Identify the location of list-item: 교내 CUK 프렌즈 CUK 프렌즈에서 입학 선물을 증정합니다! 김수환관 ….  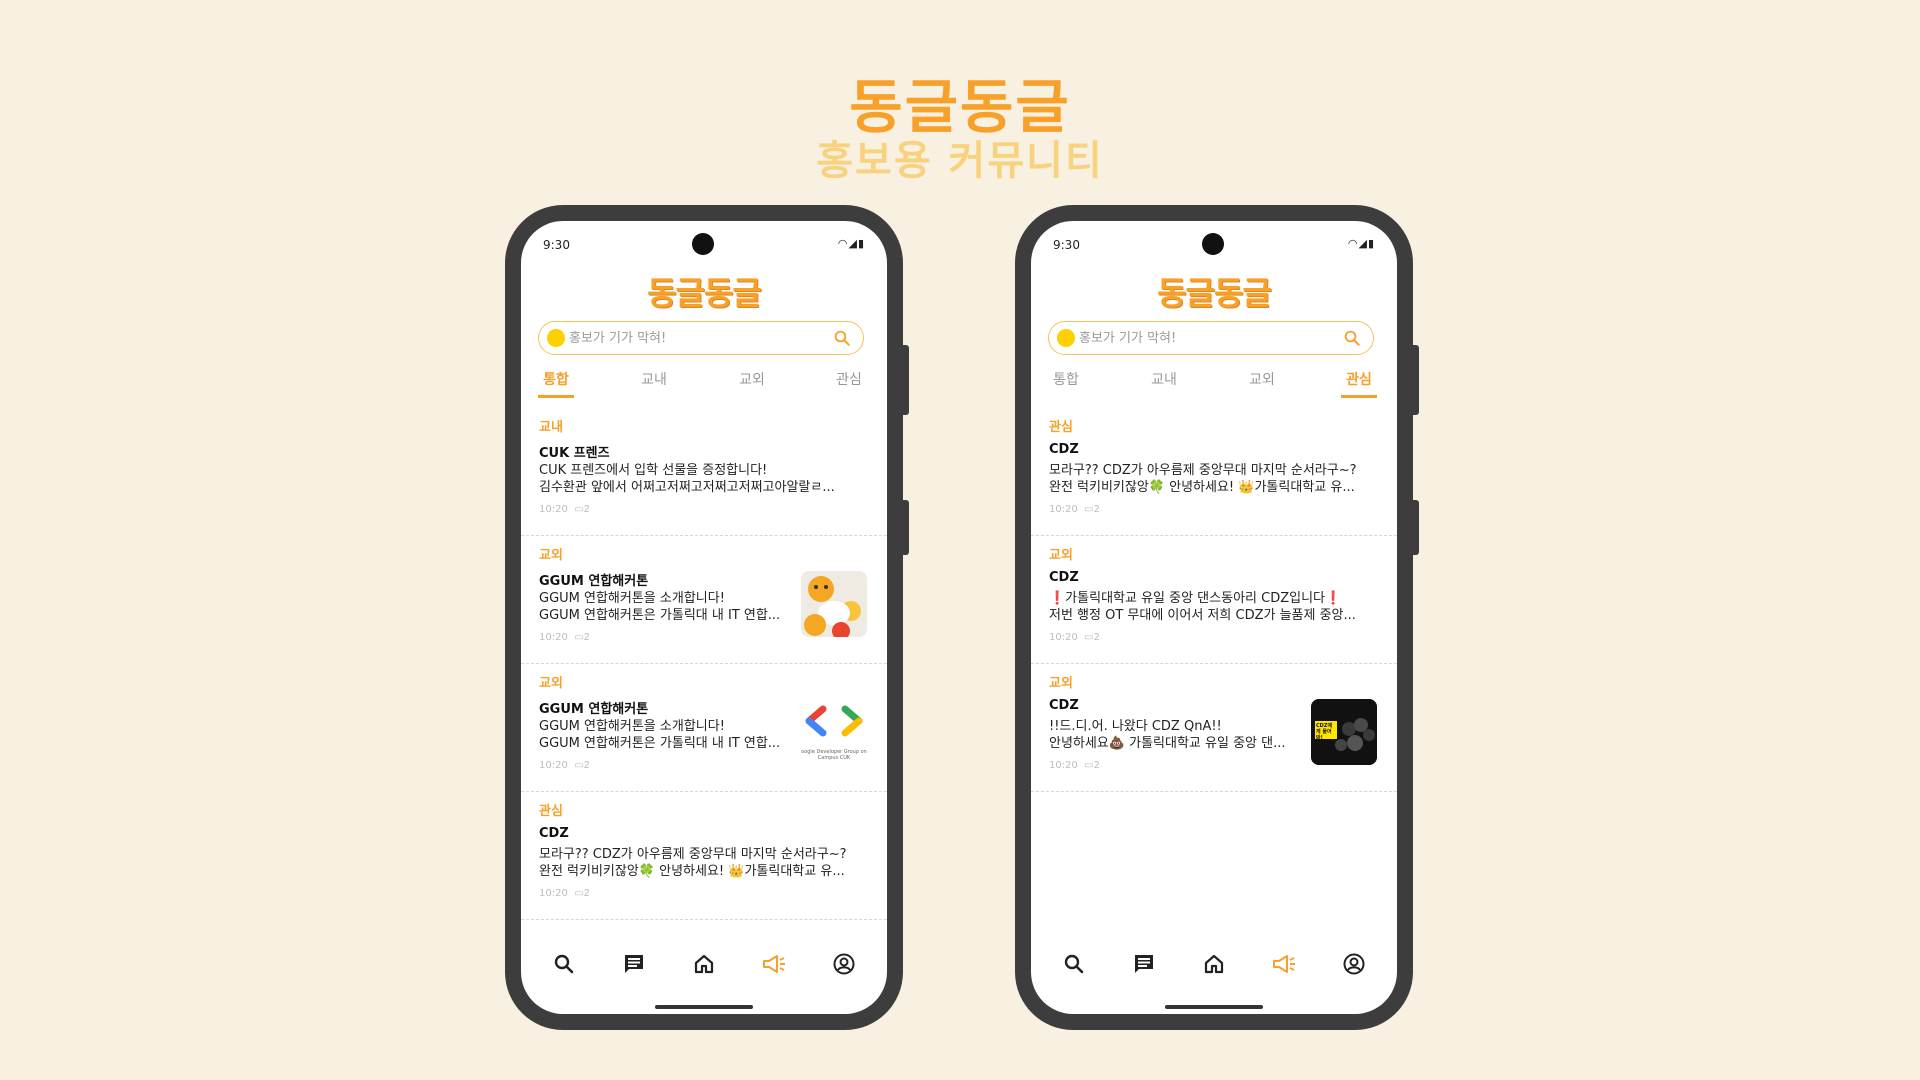
(704, 472).